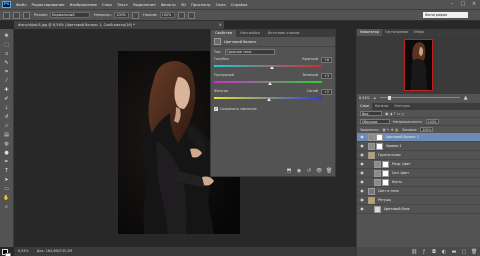  What do you see at coordinates (6, 135) in the screenshot?
I see `gradient-tool-icon: ▤` at bounding box center [6, 135].